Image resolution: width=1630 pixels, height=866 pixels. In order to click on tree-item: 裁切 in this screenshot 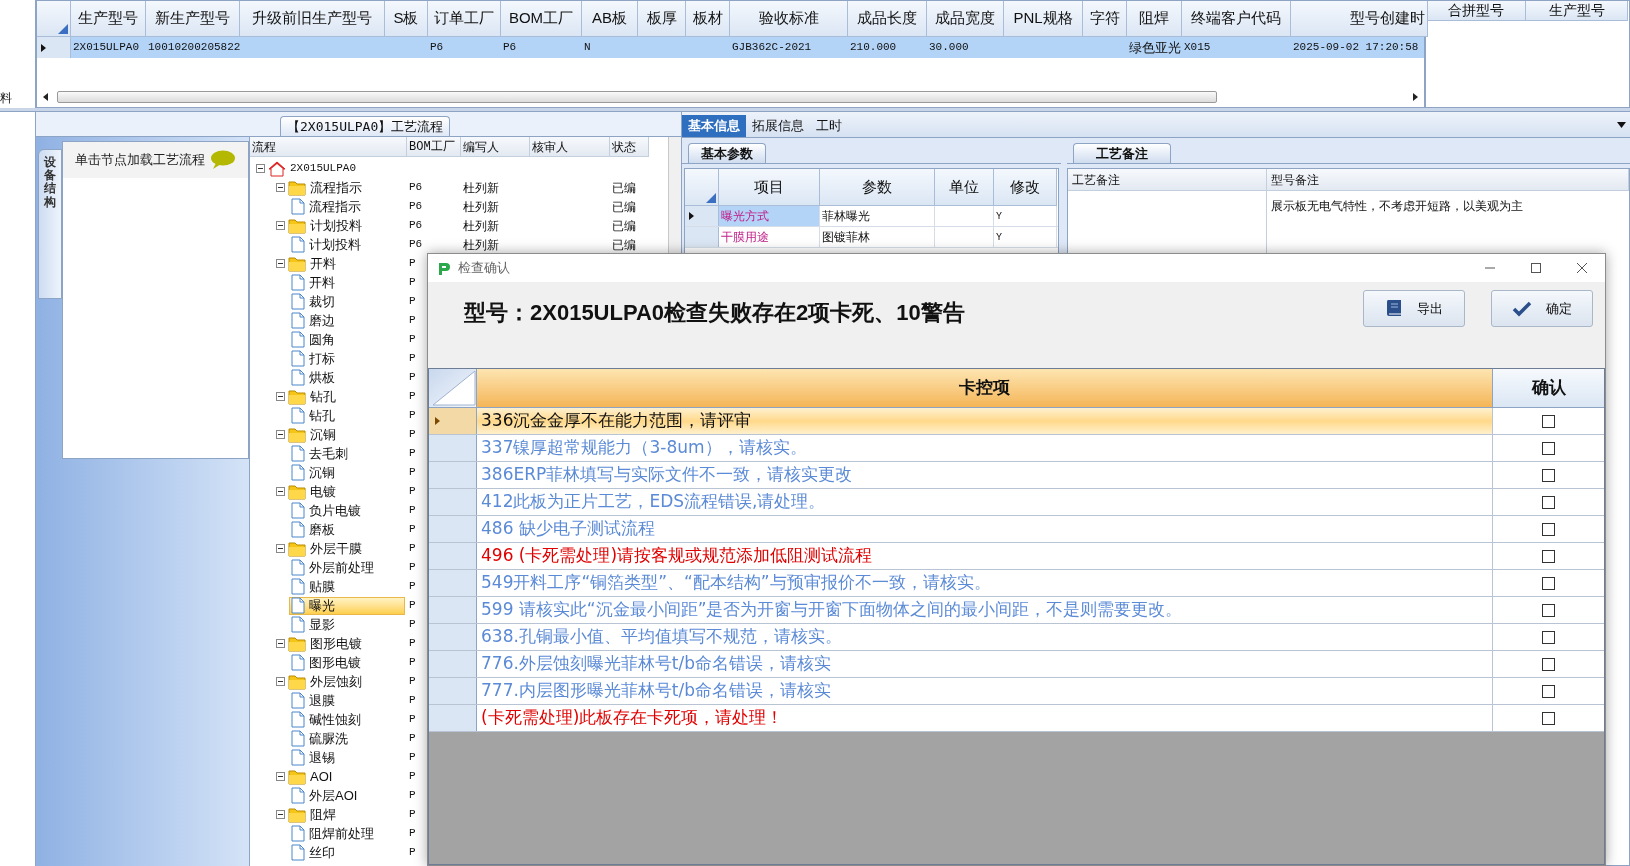, I will do `click(347, 301)`.